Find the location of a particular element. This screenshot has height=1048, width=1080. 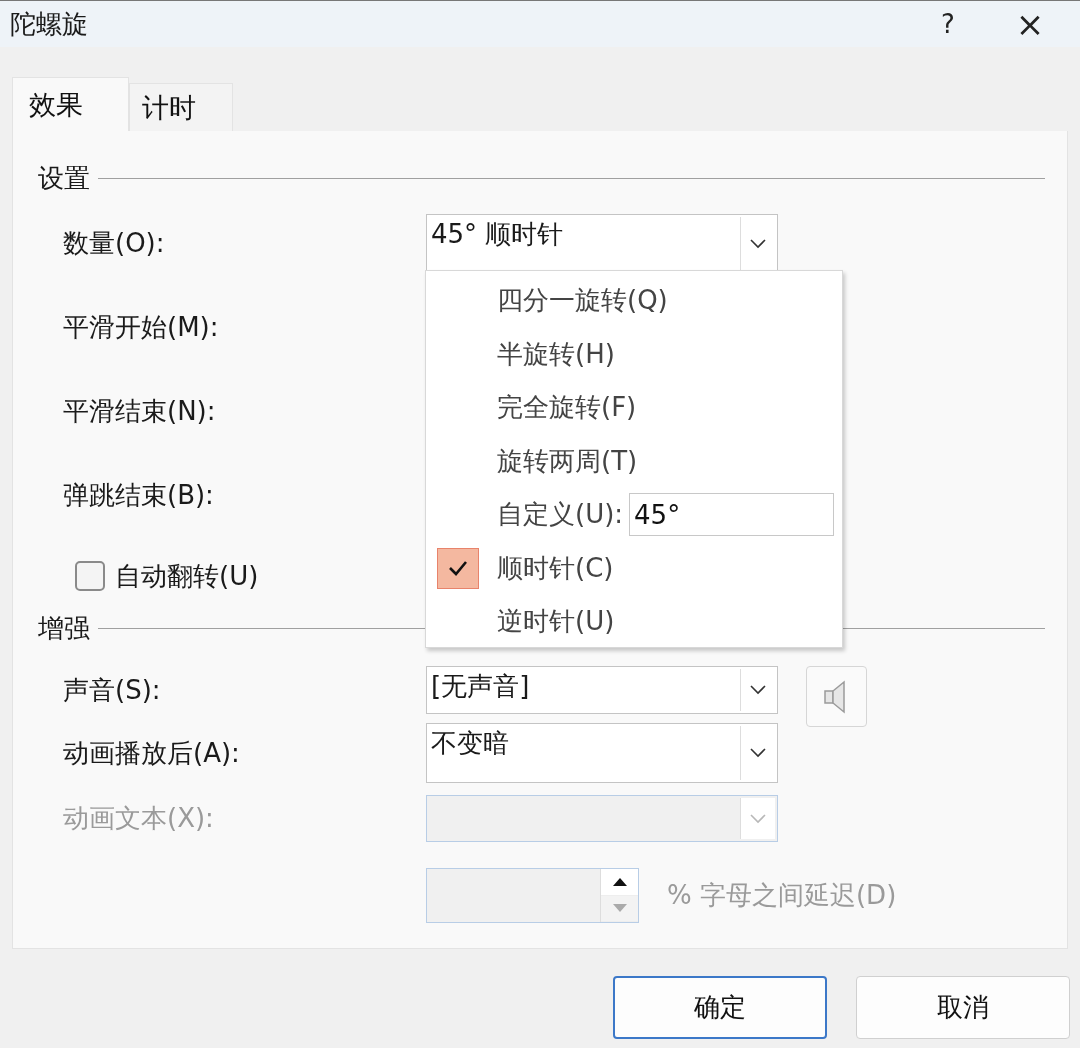

cancel-button: 取消 is located at coordinates (963, 1007).